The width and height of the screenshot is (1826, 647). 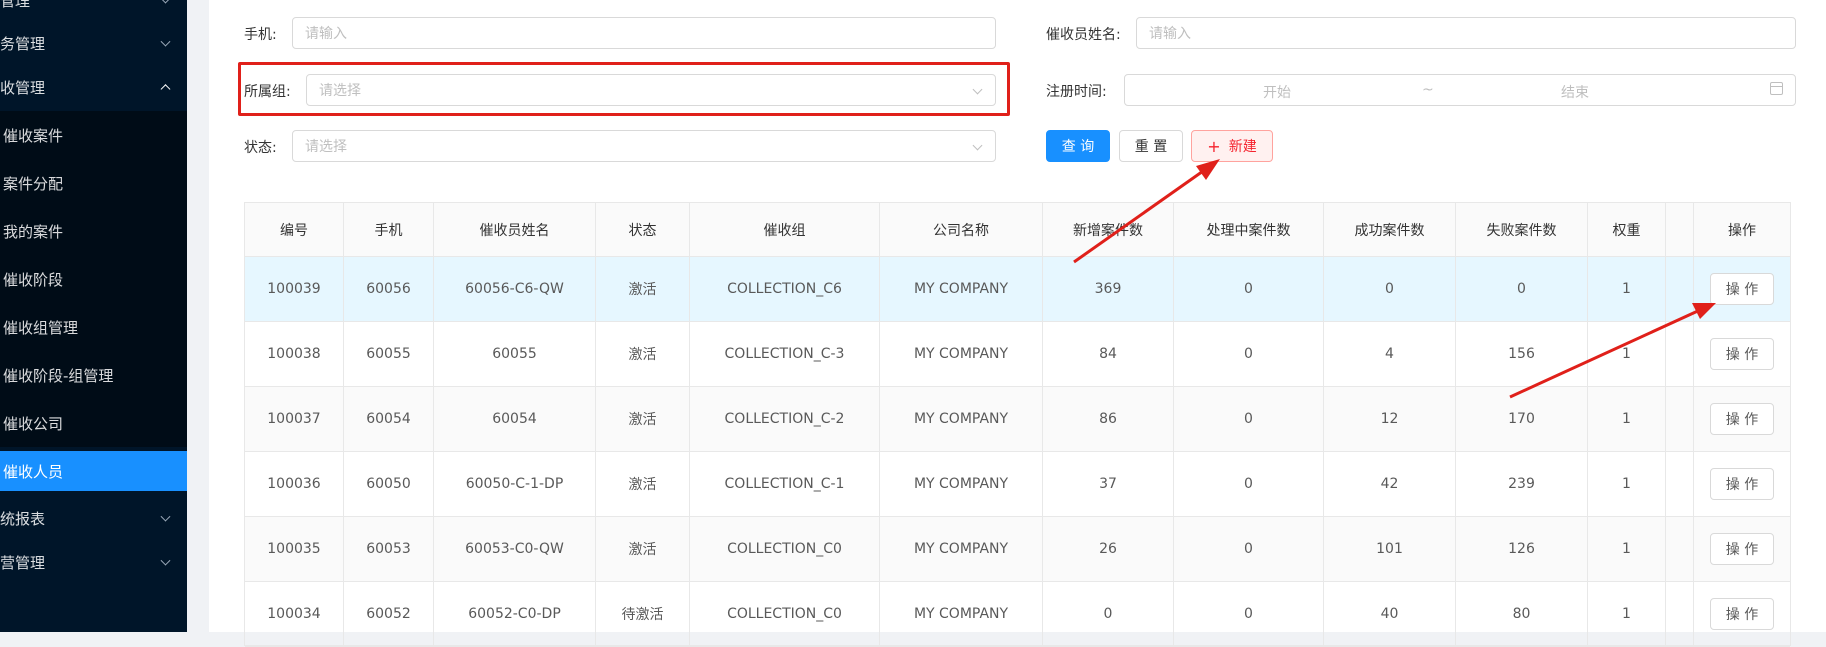 What do you see at coordinates (785, 354) in the screenshot?
I see `table-cell: COLLECTION_C-3` at bounding box center [785, 354].